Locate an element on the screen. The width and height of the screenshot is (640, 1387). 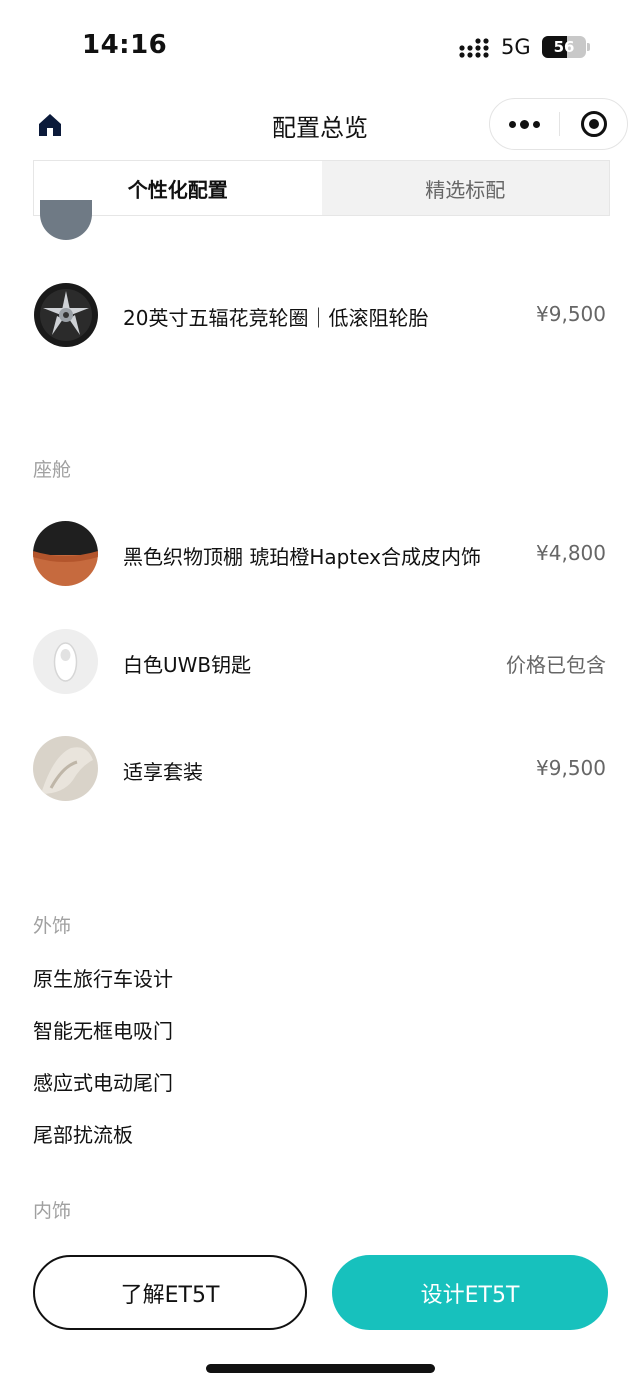
comfort-package-thumbnail is located at coordinates (65, 768).